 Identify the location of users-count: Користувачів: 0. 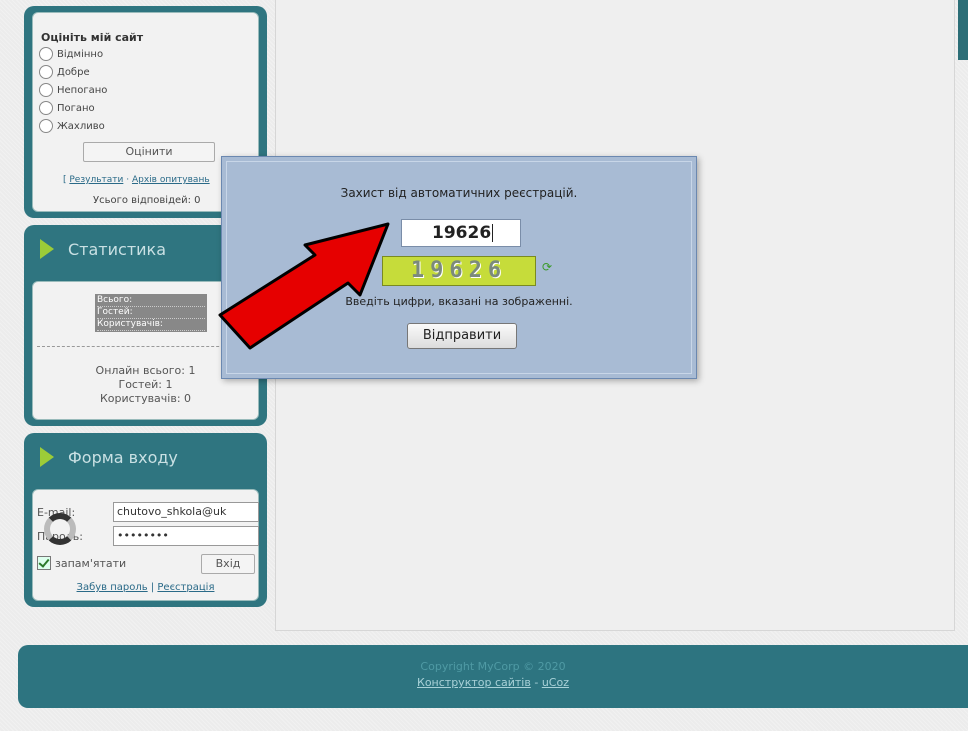
(145, 398).